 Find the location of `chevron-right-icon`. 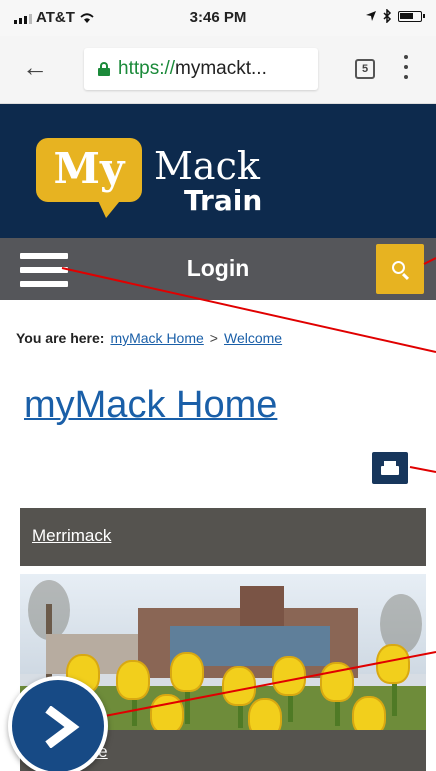

chevron-right-icon is located at coordinates (62, 727).